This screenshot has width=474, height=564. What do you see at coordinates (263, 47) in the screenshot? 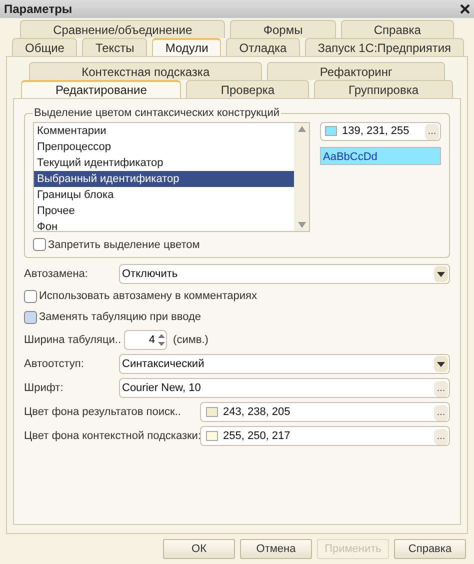
I see `tab: Отладка` at bounding box center [263, 47].